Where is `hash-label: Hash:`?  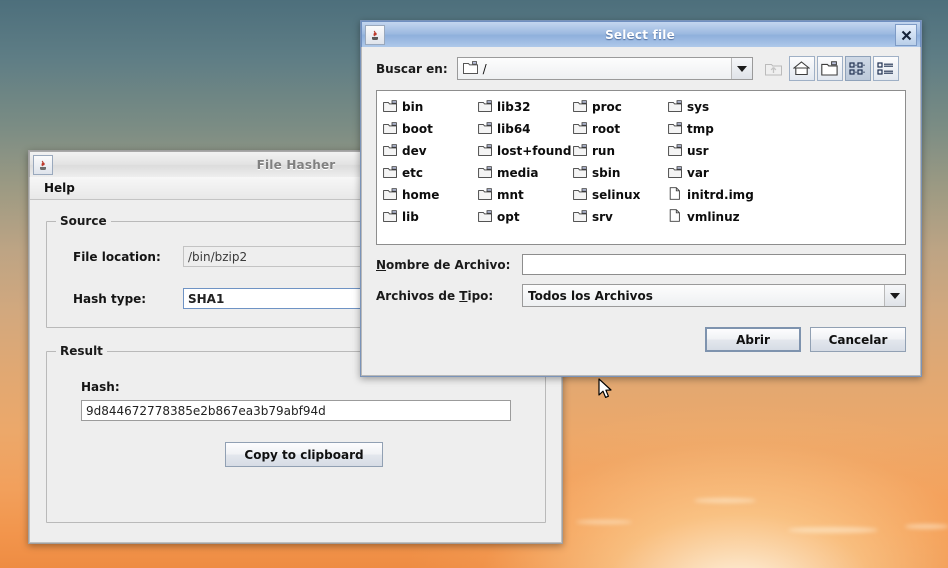 hash-label: Hash: is located at coordinates (100, 387).